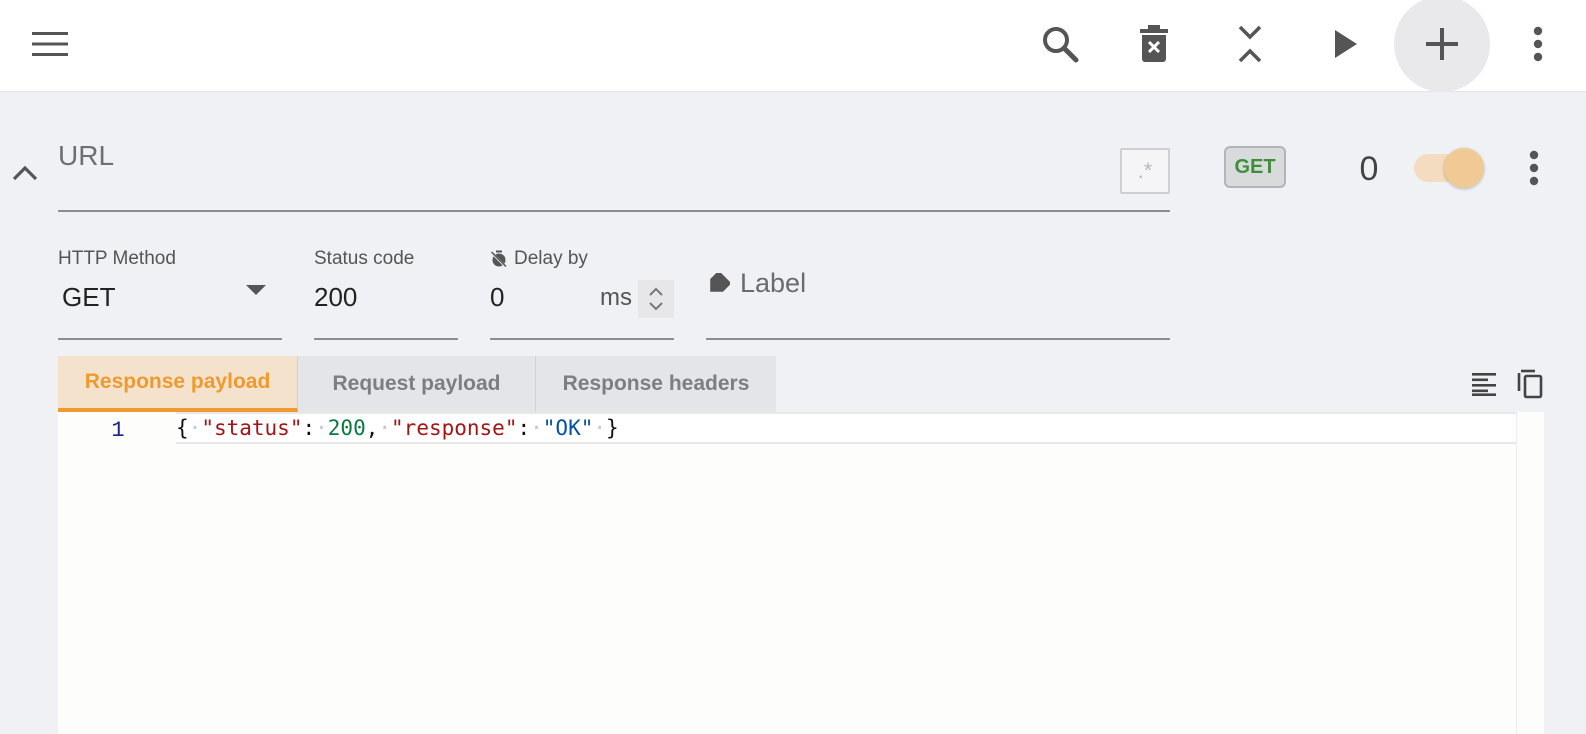 The width and height of the screenshot is (1586, 734). I want to click on code-token: {, so click(182, 428).